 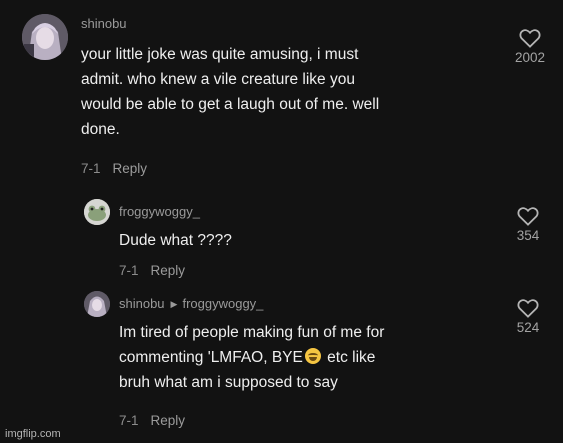 What do you see at coordinates (174, 304) in the screenshot?
I see `reply-arrow-icon: ▶` at bounding box center [174, 304].